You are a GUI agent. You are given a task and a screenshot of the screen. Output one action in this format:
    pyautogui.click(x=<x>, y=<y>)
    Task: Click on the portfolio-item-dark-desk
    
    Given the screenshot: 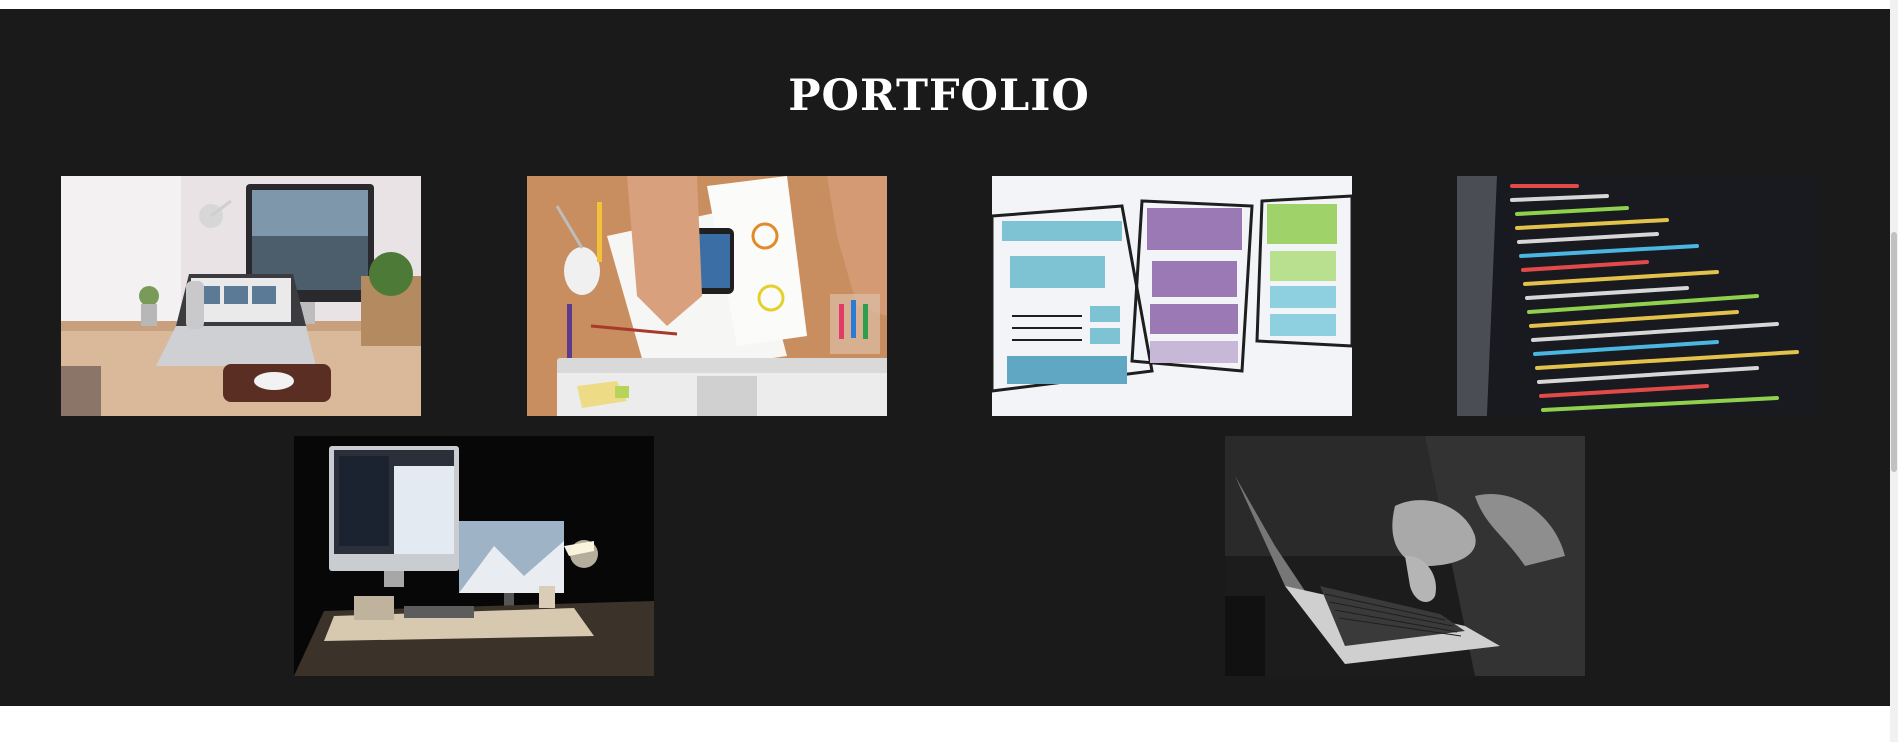 What is the action you would take?
    pyautogui.click(x=474, y=556)
    